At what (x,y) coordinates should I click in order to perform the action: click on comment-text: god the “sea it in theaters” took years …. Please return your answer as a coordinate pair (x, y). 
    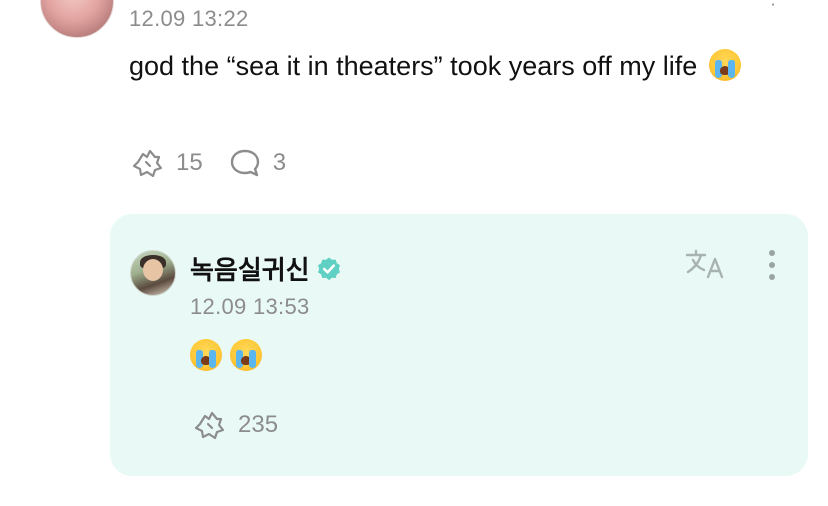
    Looking at the image, I should click on (413, 66).